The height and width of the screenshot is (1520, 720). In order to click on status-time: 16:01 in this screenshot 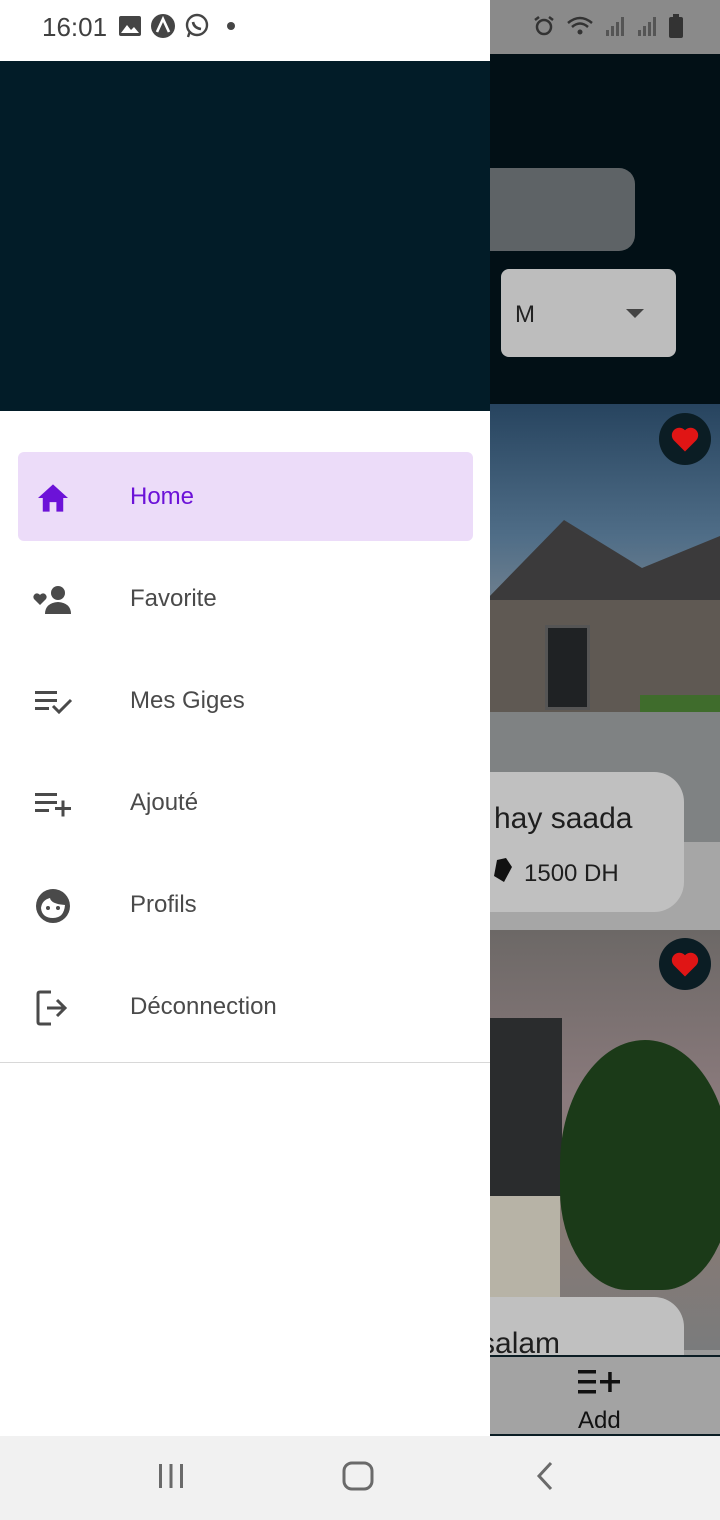, I will do `click(75, 27)`.